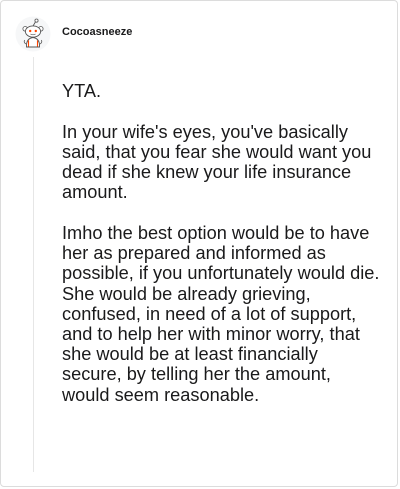 The image size is (400, 489). I want to click on user-avatar, so click(33, 34).